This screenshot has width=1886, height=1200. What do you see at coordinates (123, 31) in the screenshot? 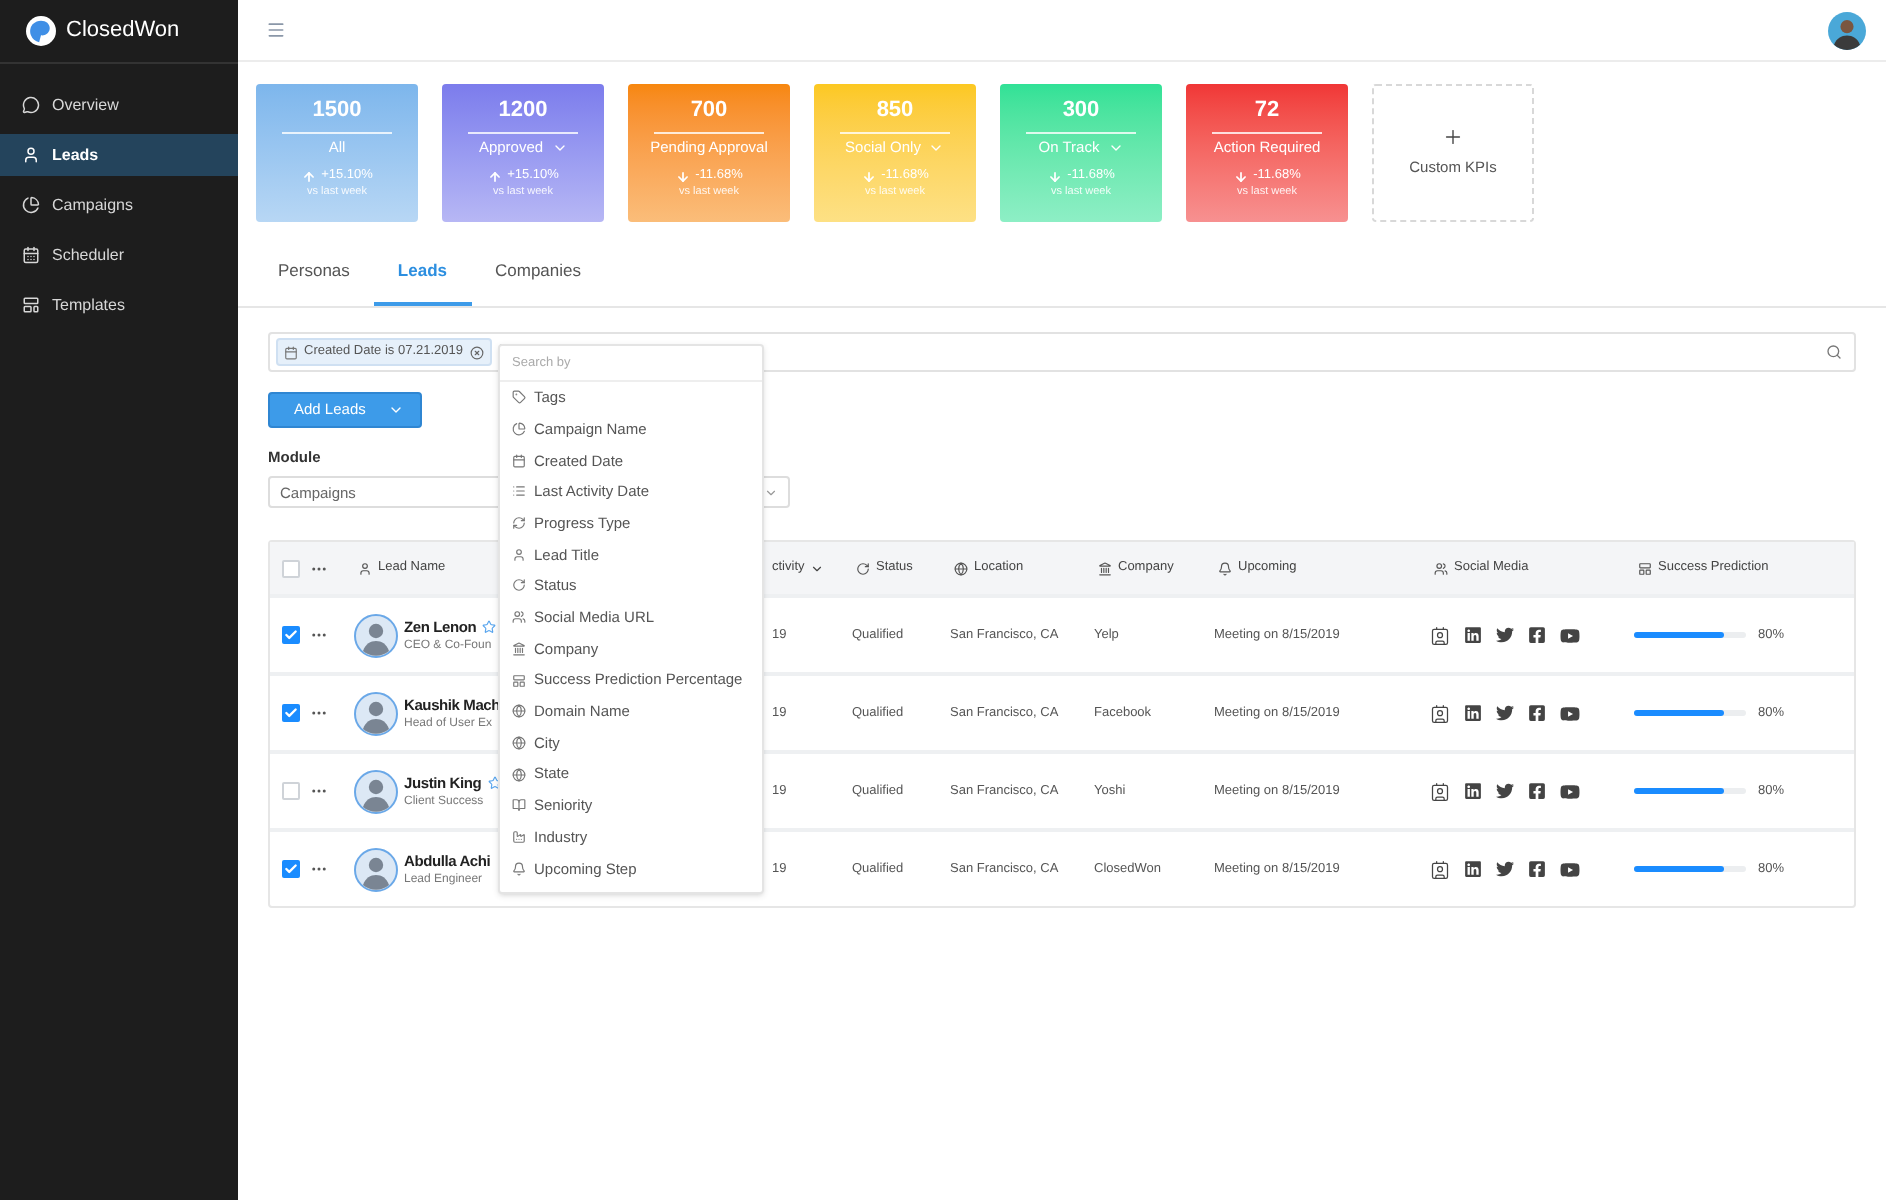
I see `brand-name: ClosedWon` at bounding box center [123, 31].